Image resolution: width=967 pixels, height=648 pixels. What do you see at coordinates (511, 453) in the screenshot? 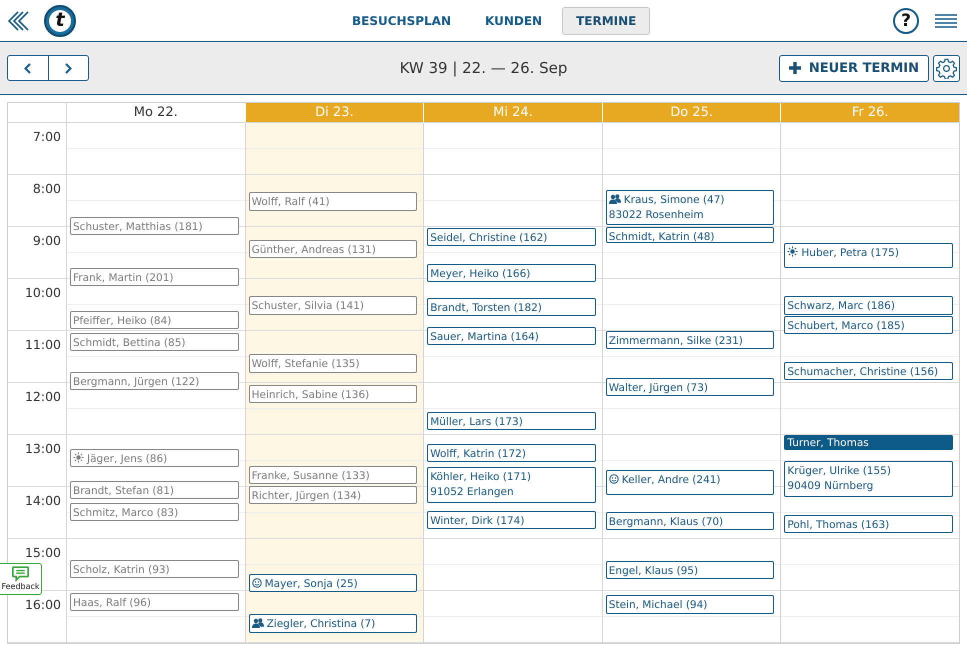
I see `appointment: Wolff, Katrin (172)` at bounding box center [511, 453].